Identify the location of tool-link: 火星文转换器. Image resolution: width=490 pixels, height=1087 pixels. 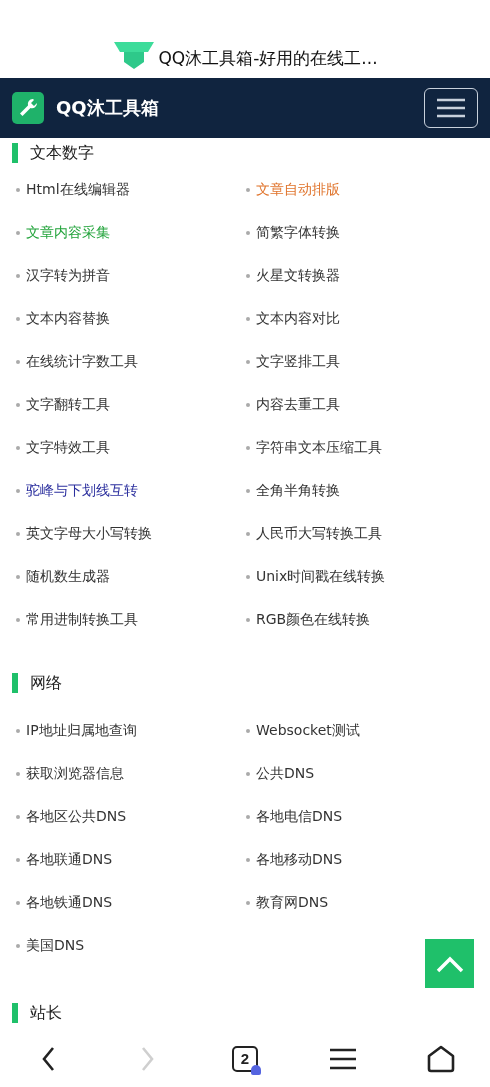
(298, 275).